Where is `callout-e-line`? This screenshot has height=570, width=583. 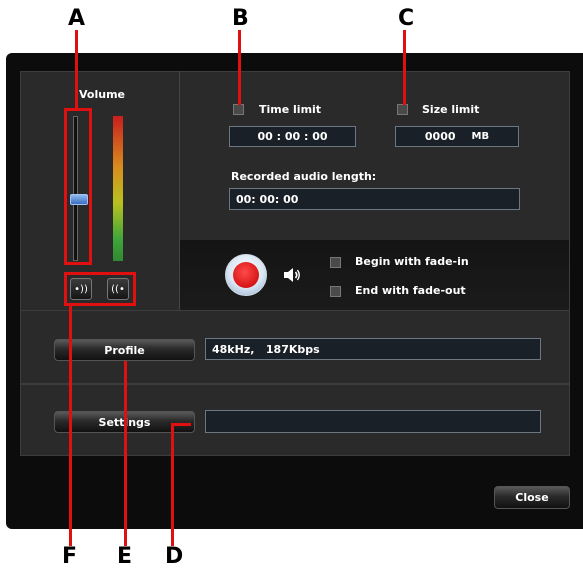
callout-e-line is located at coordinates (125, 453).